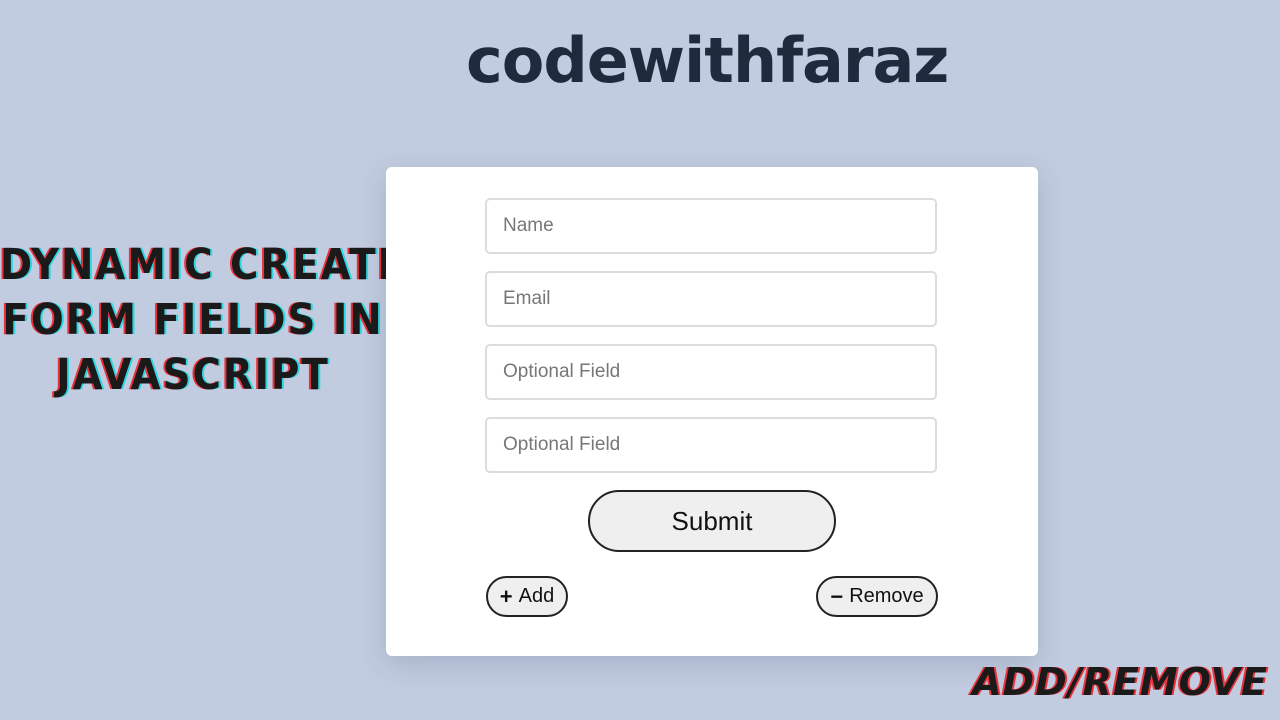  What do you see at coordinates (707, 60) in the screenshot?
I see `site-brand-title: codewithfaraz` at bounding box center [707, 60].